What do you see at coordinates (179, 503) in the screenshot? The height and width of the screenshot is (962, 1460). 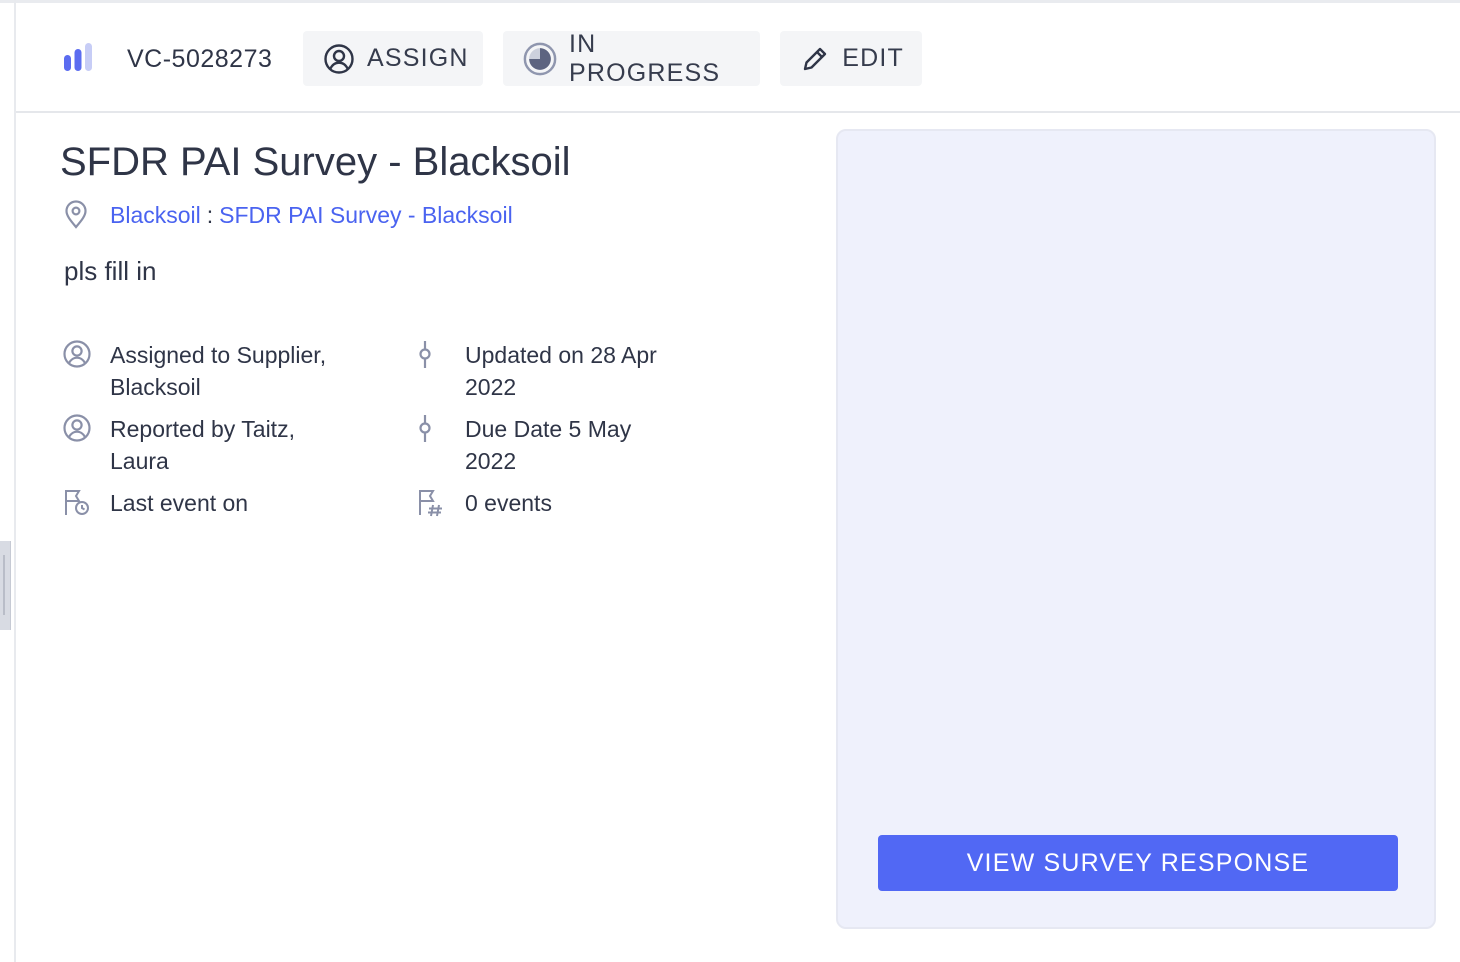 I see `last-event-text: Last event on` at bounding box center [179, 503].